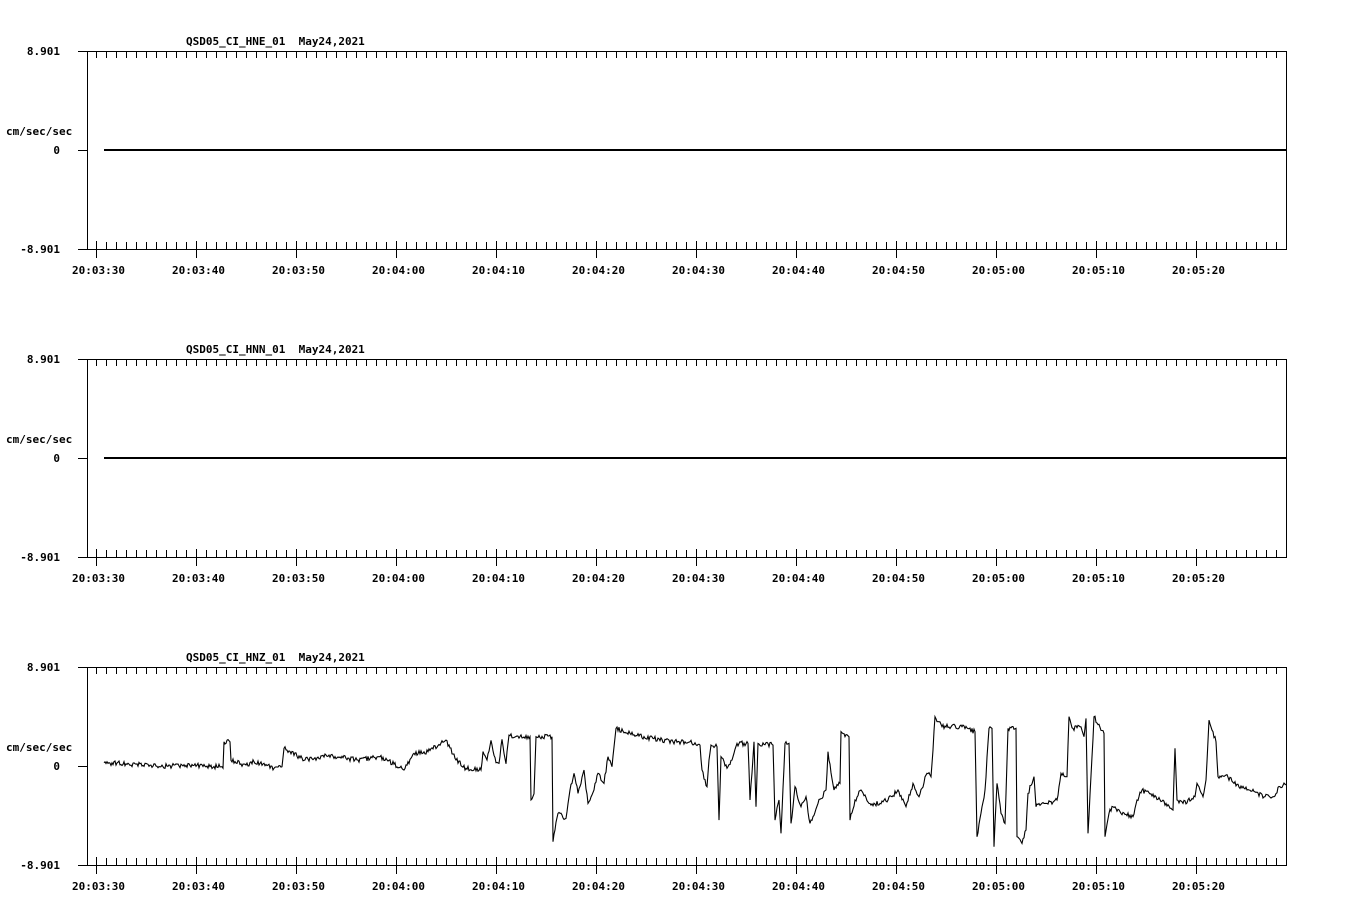  Describe the element at coordinates (275, 657) in the screenshot. I see `panel-title: QSD05_CI_HNZ_01 May24,2021` at that location.